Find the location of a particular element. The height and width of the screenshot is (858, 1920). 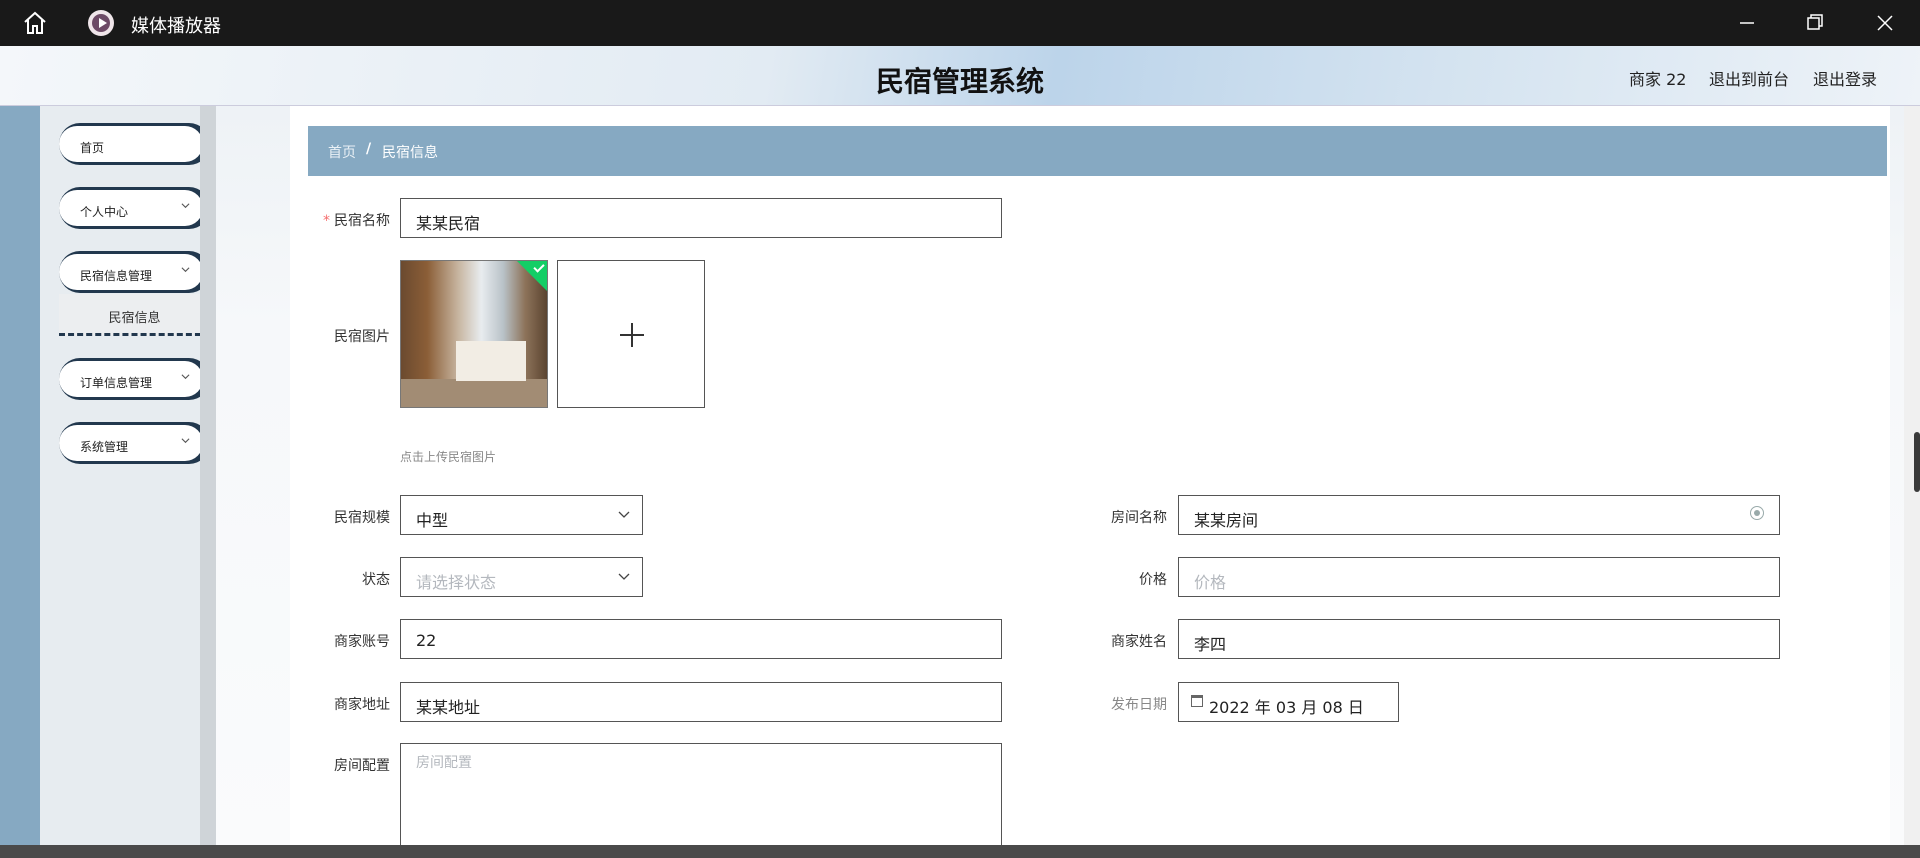

sidebar-item-personal-center: 个人中心 is located at coordinates (134, 208).